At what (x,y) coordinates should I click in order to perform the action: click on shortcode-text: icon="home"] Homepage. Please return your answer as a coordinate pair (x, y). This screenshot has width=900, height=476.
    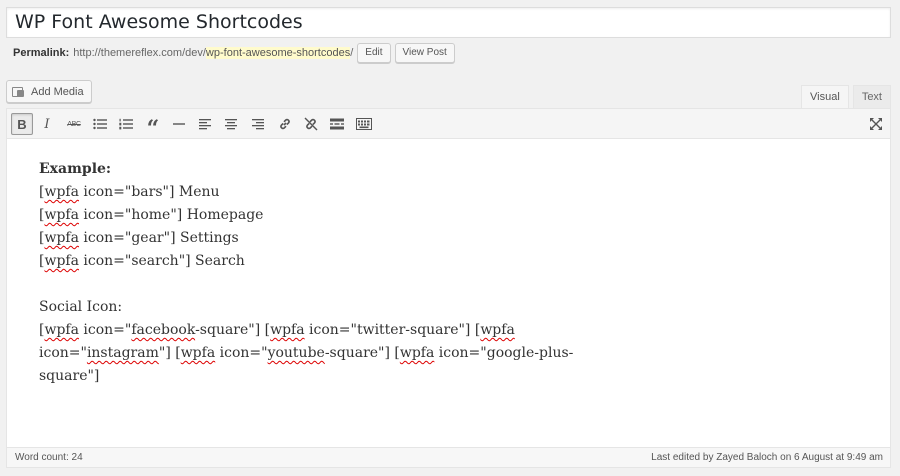
    Looking at the image, I should click on (171, 215).